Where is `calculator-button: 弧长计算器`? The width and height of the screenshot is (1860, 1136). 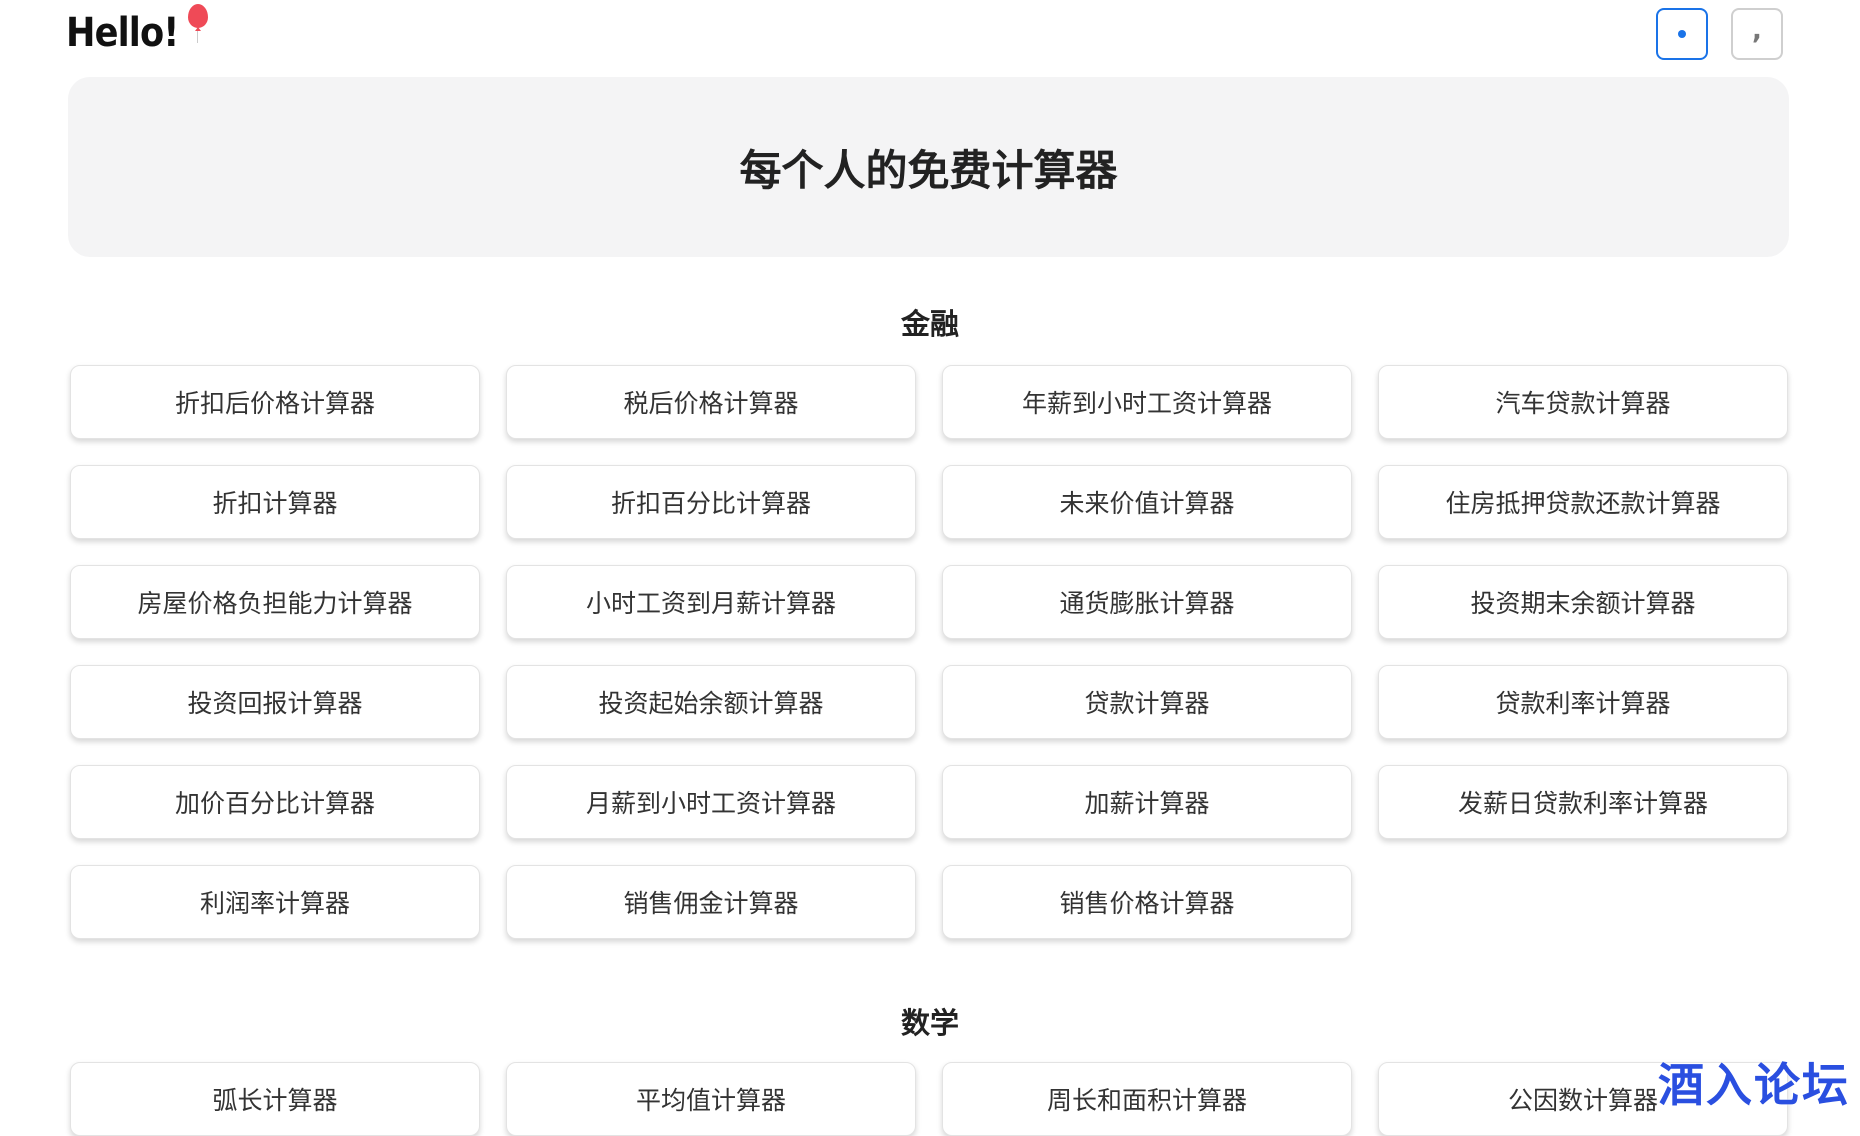
calculator-button: 弧长计算器 is located at coordinates (275, 1099).